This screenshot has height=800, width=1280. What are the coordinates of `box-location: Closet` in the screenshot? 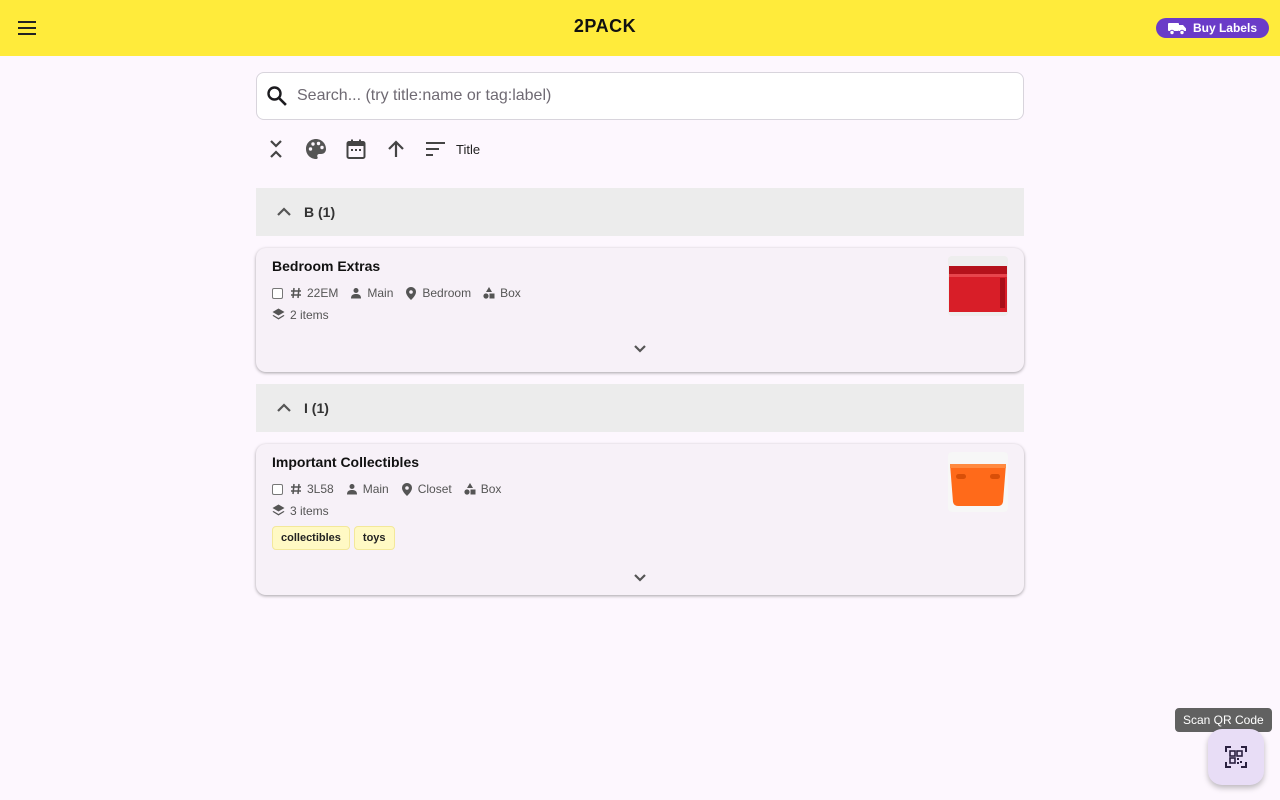 It's located at (434, 489).